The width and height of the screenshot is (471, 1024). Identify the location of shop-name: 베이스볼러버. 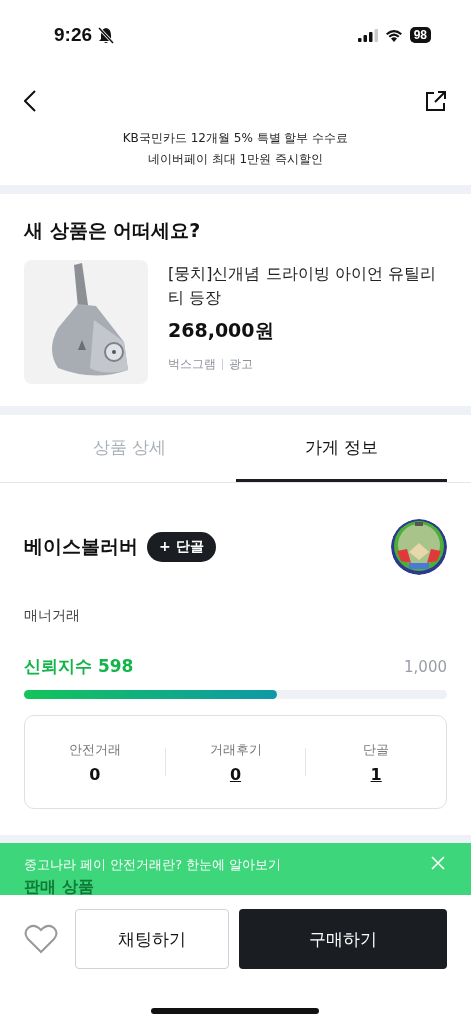
(81, 546).